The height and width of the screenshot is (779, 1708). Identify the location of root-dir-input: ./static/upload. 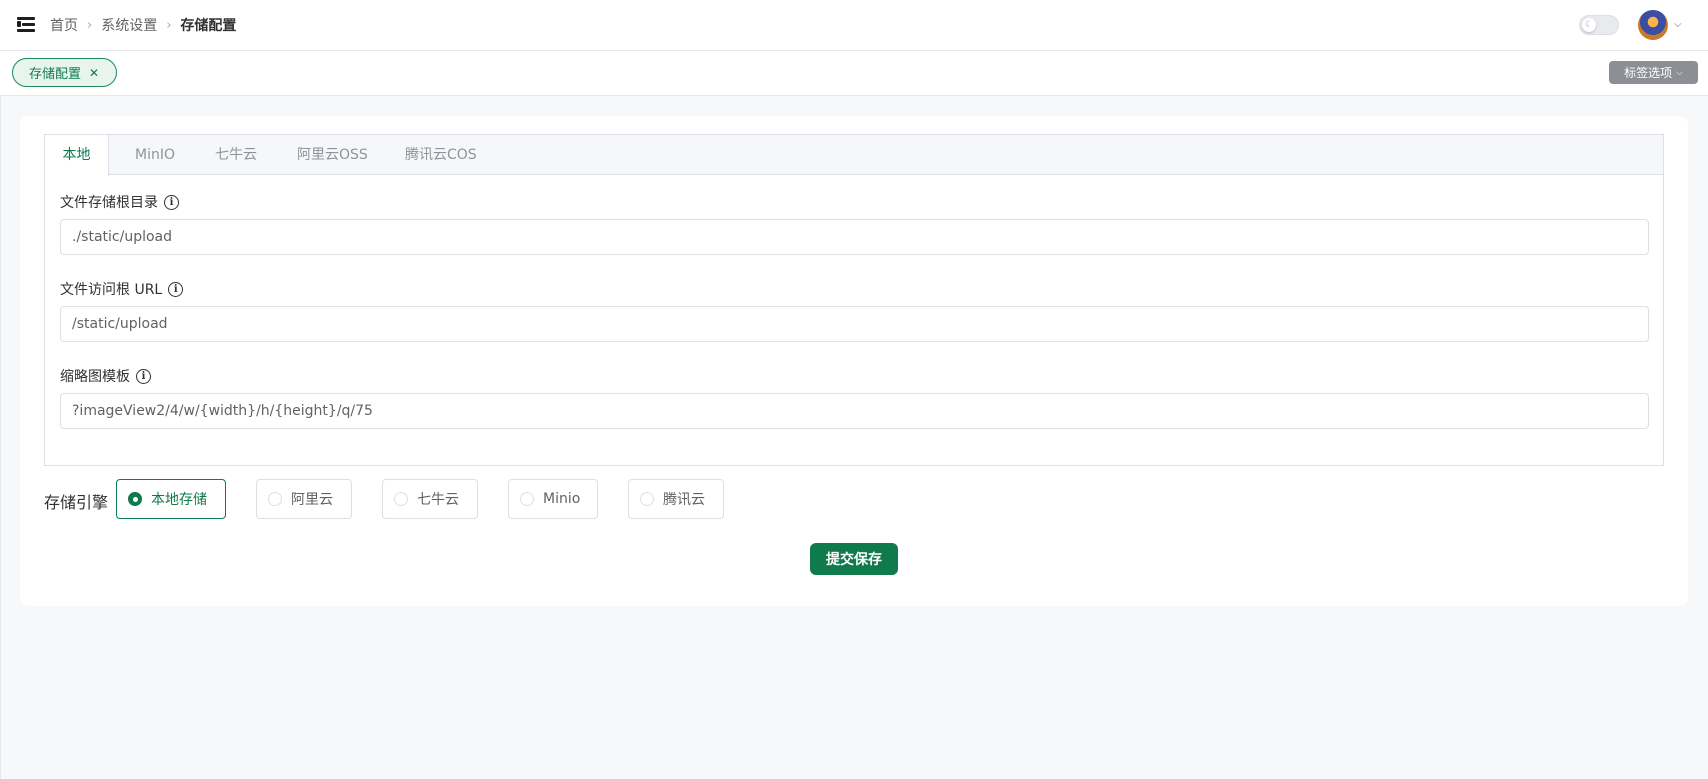
(854, 237).